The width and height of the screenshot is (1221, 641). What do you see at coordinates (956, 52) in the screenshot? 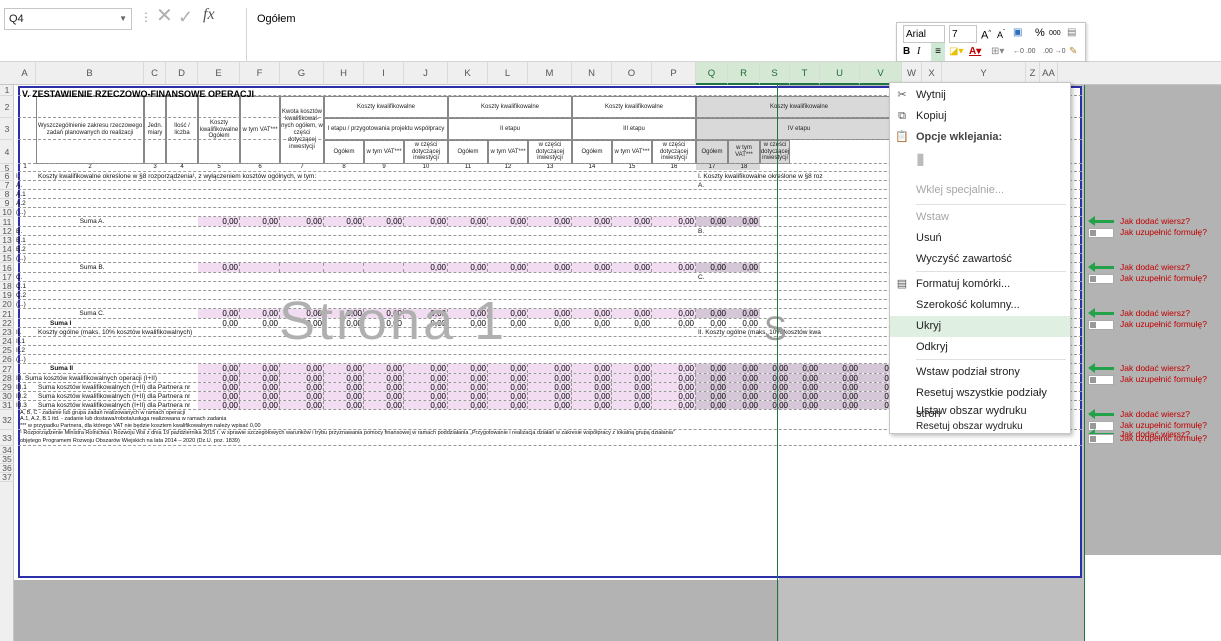
I see `fill-color-icon: ◪▾` at bounding box center [956, 52].